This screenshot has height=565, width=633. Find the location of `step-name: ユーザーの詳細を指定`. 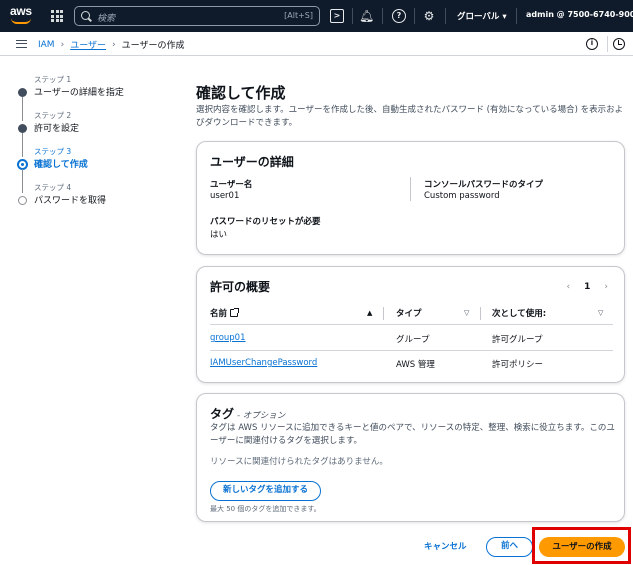

step-name: ユーザーの詳細を指定 is located at coordinates (79, 93).